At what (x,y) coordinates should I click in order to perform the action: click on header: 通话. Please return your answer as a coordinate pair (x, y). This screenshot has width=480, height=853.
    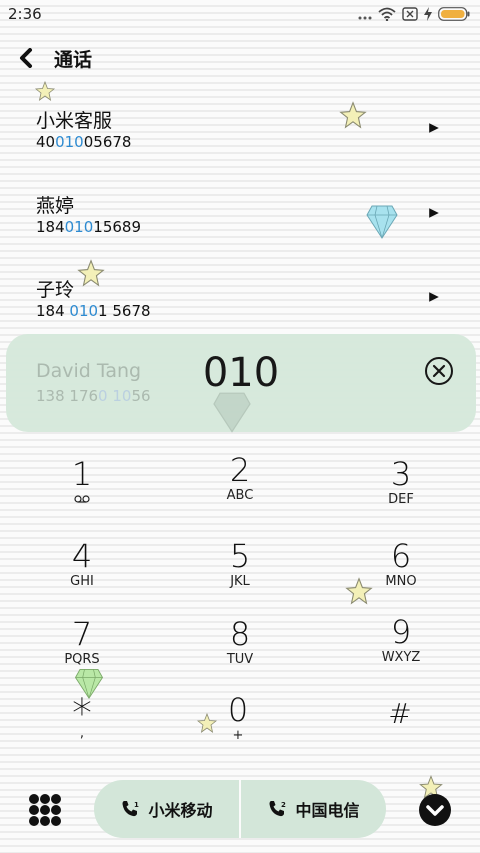
    Looking at the image, I should click on (240, 58).